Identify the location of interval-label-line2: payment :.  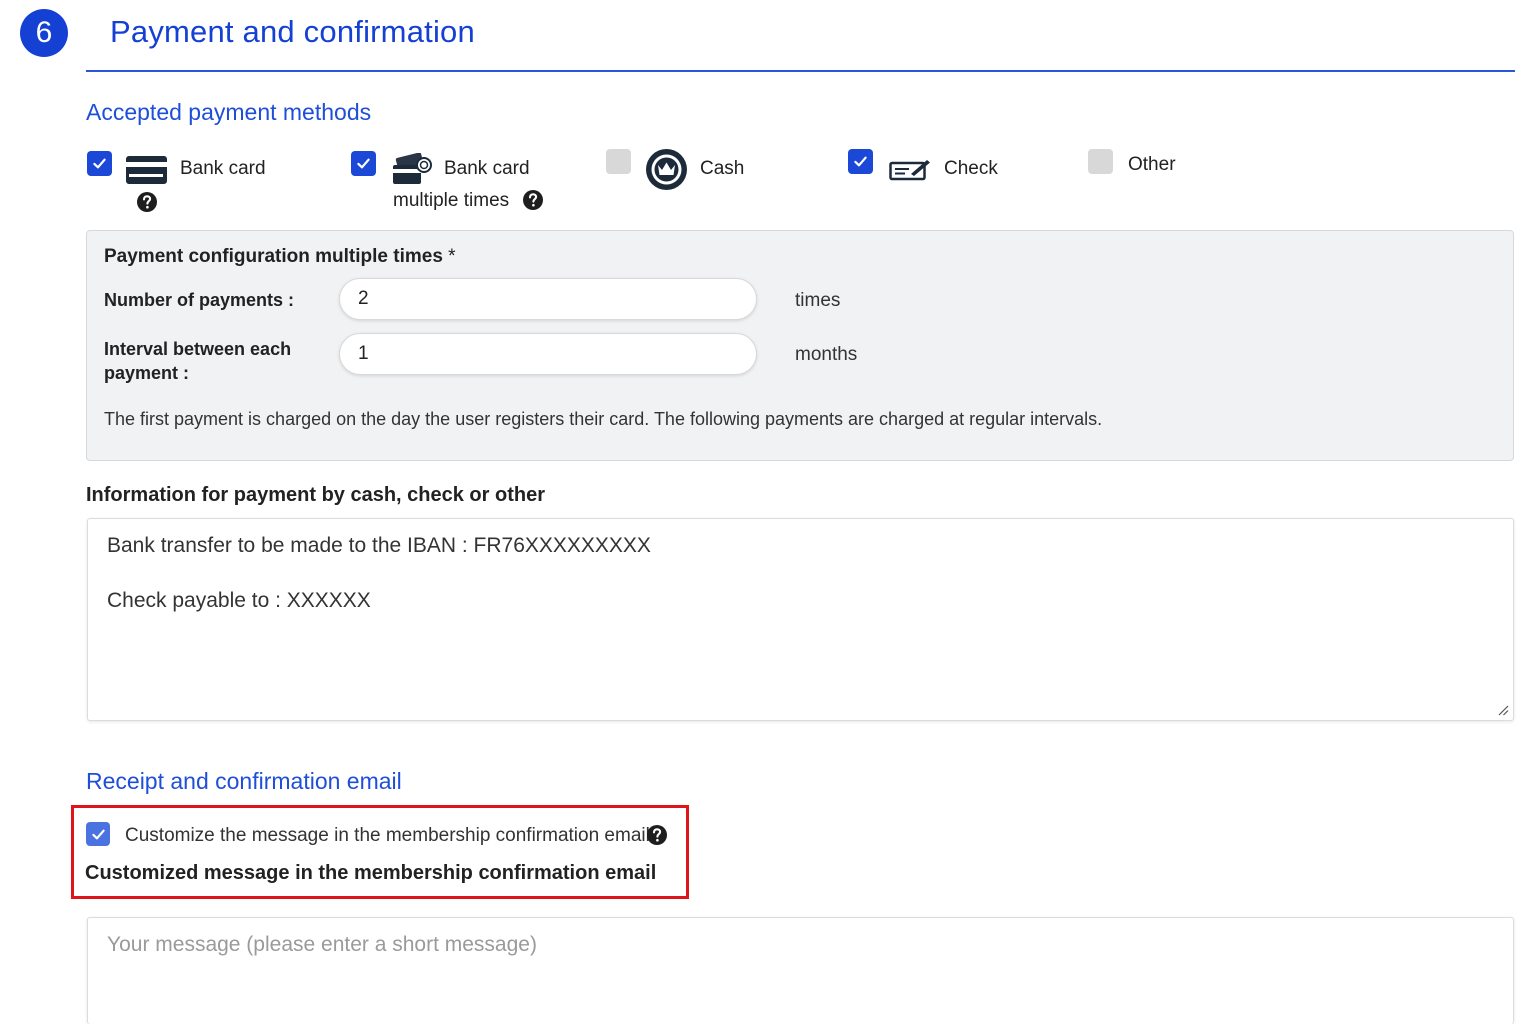
(147, 373).